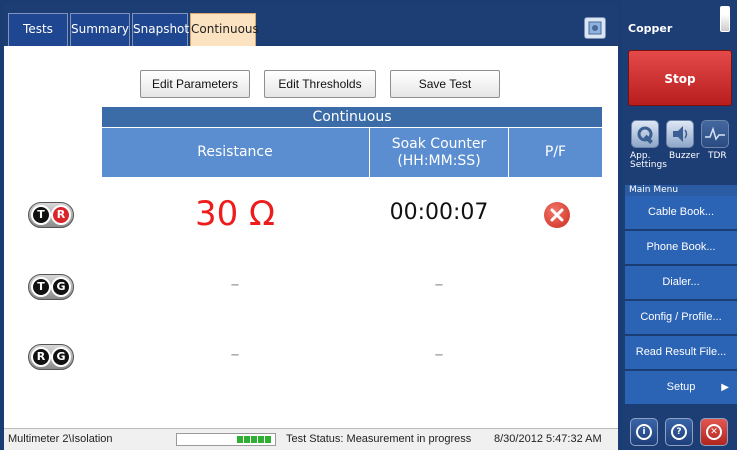 This screenshot has height=450, width=737. I want to click on menu-item-setup: Setup ▶, so click(681, 388).